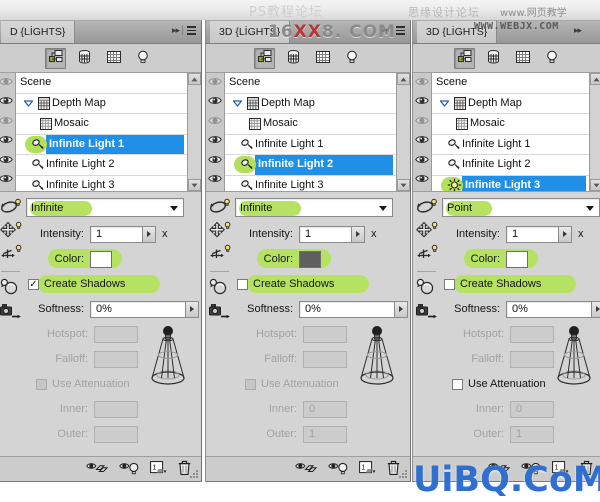  Describe the element at coordinates (338, 469) in the screenshot. I see `toggle-lights-button` at that location.